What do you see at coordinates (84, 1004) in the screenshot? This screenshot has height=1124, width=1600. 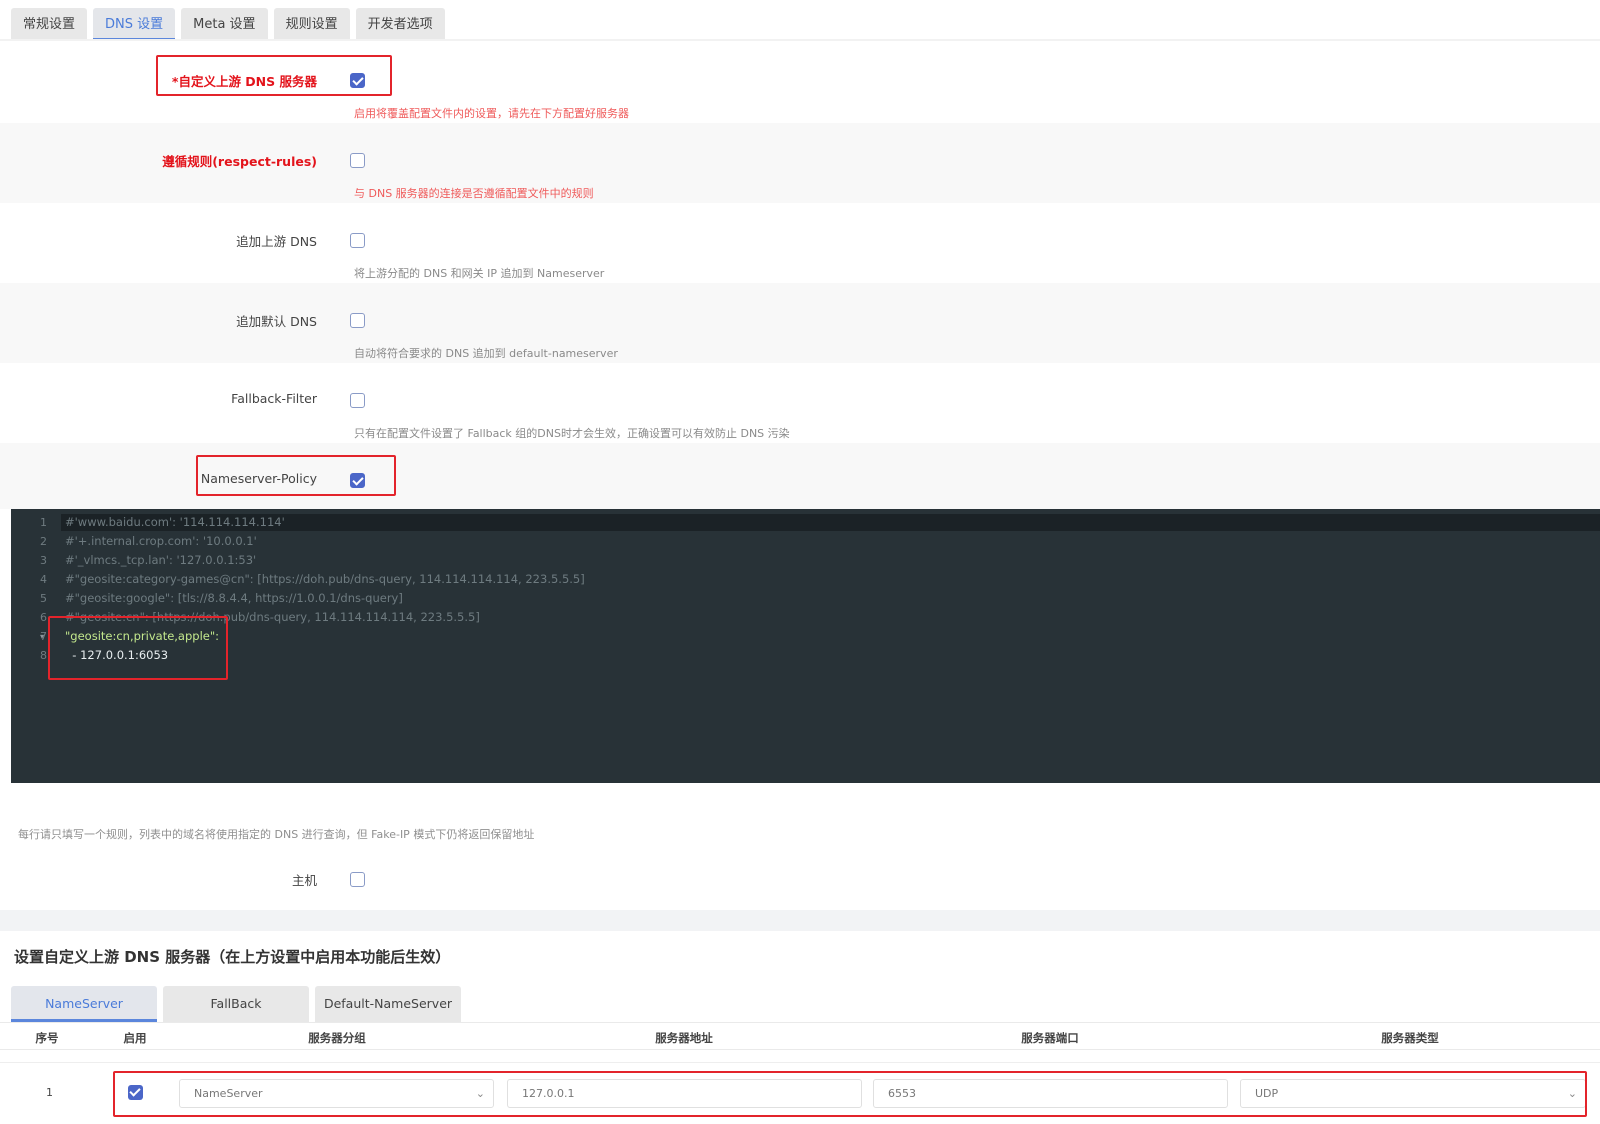 I see `tab-nameserver: NameServer` at bounding box center [84, 1004].